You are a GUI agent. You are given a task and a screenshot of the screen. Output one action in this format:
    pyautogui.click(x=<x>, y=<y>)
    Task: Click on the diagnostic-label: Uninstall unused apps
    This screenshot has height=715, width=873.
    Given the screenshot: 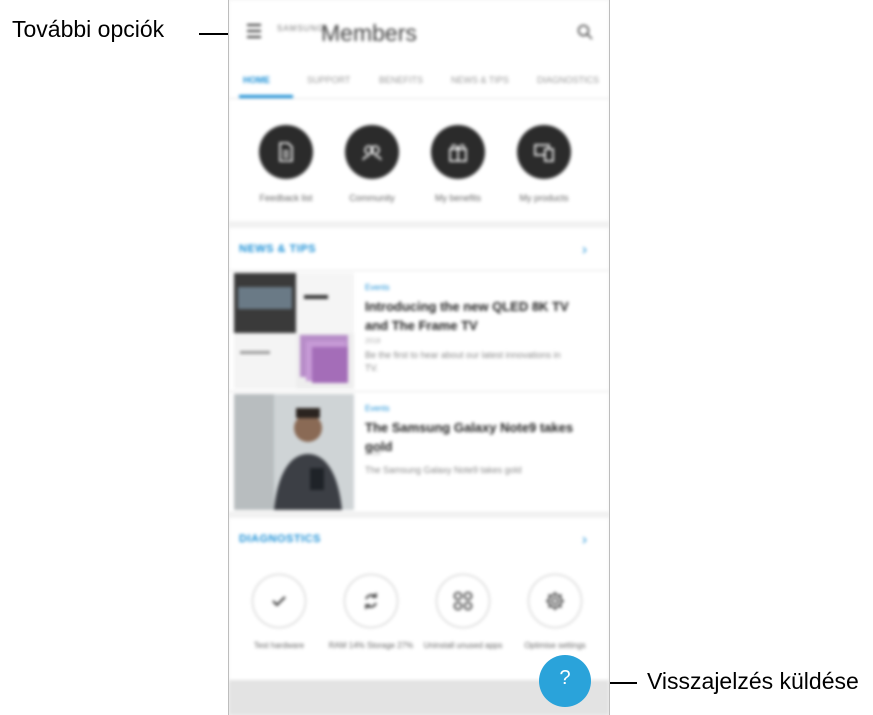 What is the action you would take?
    pyautogui.click(x=463, y=645)
    